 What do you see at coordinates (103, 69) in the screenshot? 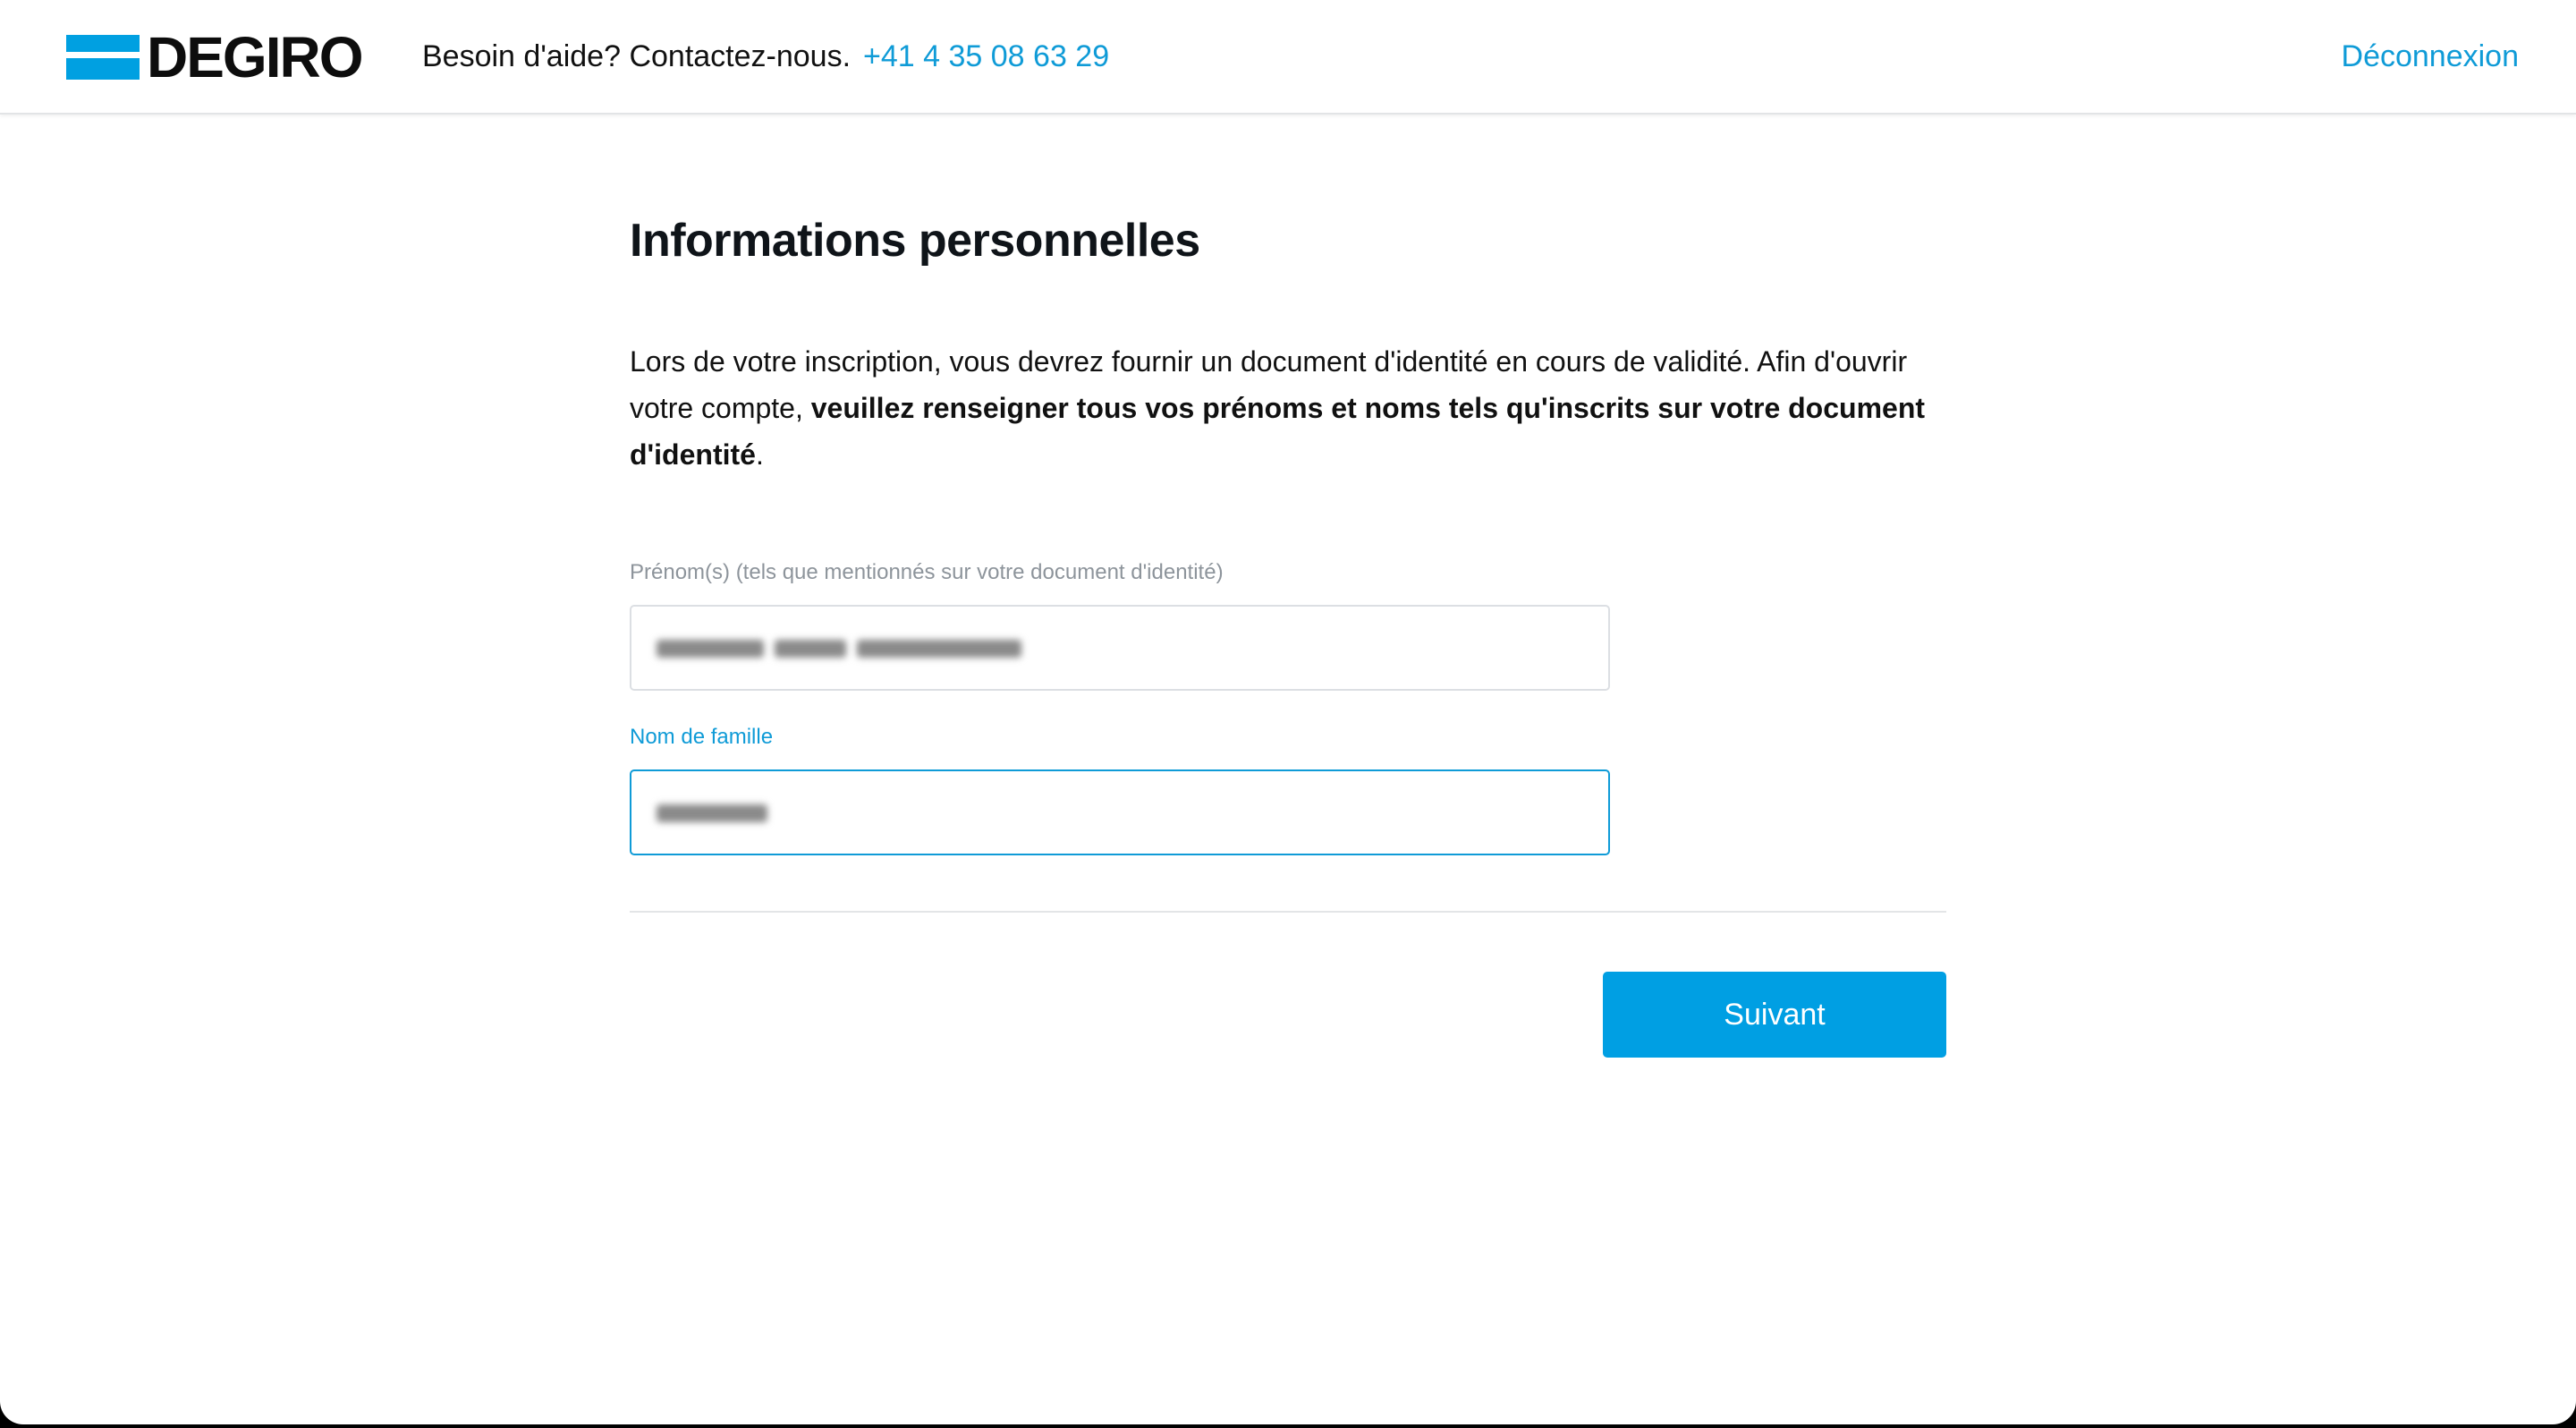
I see `logo-bar-bottom` at bounding box center [103, 69].